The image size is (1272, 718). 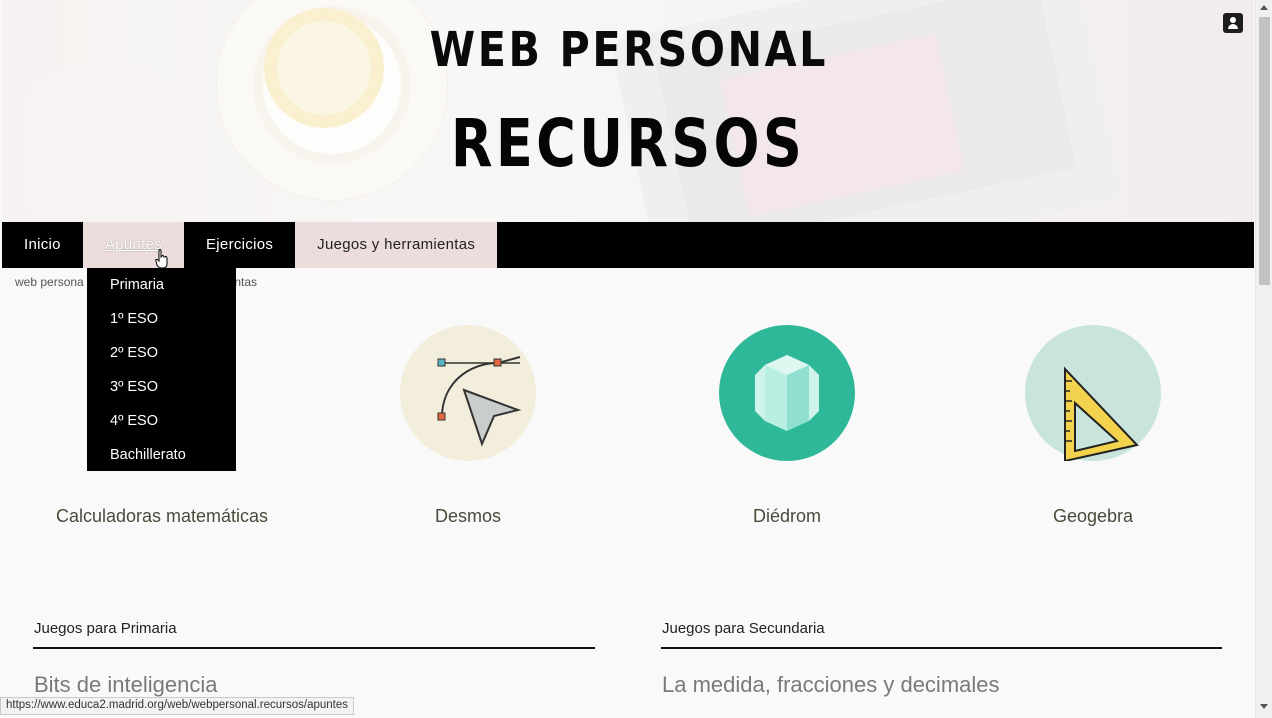 What do you see at coordinates (125, 685) in the screenshot?
I see `section-link-bits: Bits de inteligencia` at bounding box center [125, 685].